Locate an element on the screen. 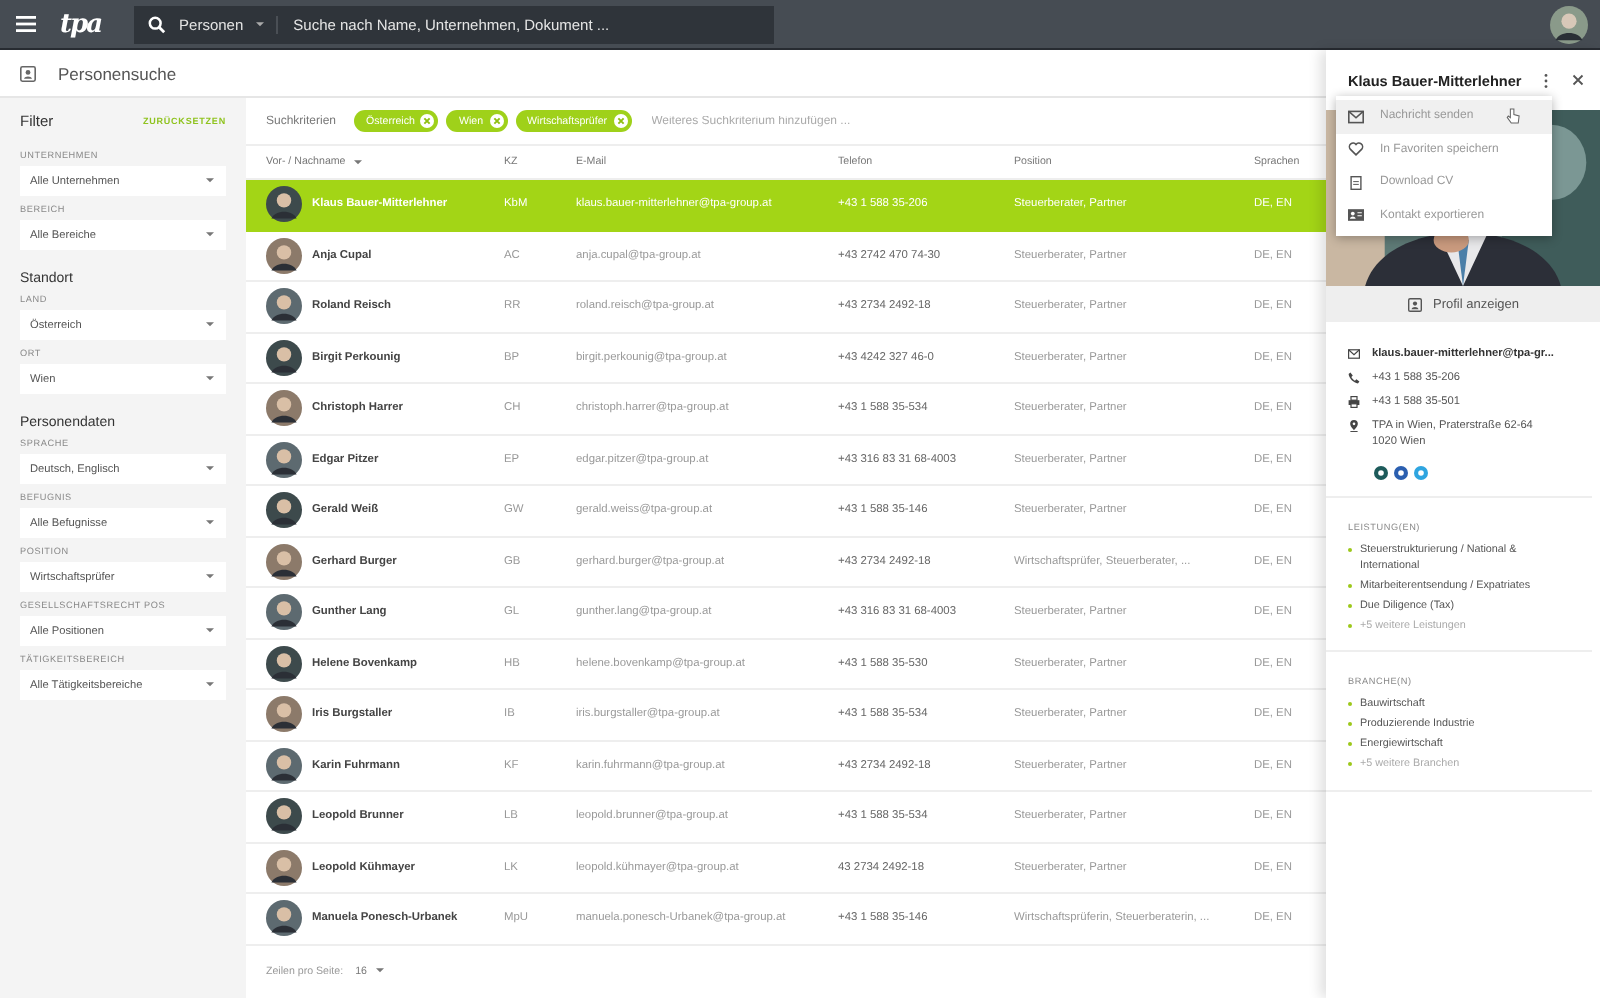 This screenshot has width=1600, height=998. user-avatar is located at coordinates (1569, 24).